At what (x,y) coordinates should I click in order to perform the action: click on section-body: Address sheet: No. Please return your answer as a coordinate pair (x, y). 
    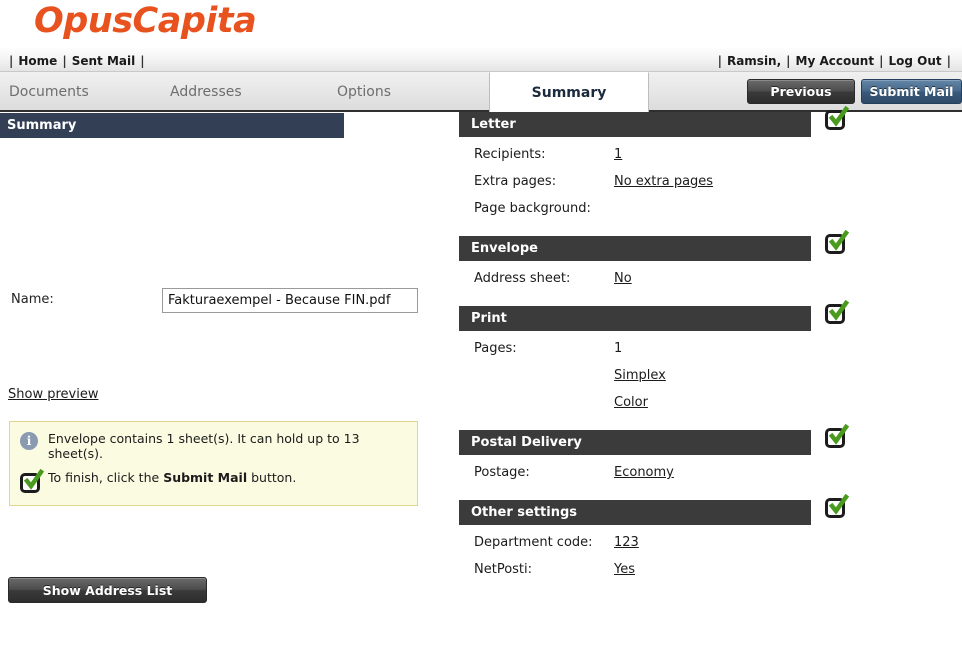
    Looking at the image, I should click on (710, 283).